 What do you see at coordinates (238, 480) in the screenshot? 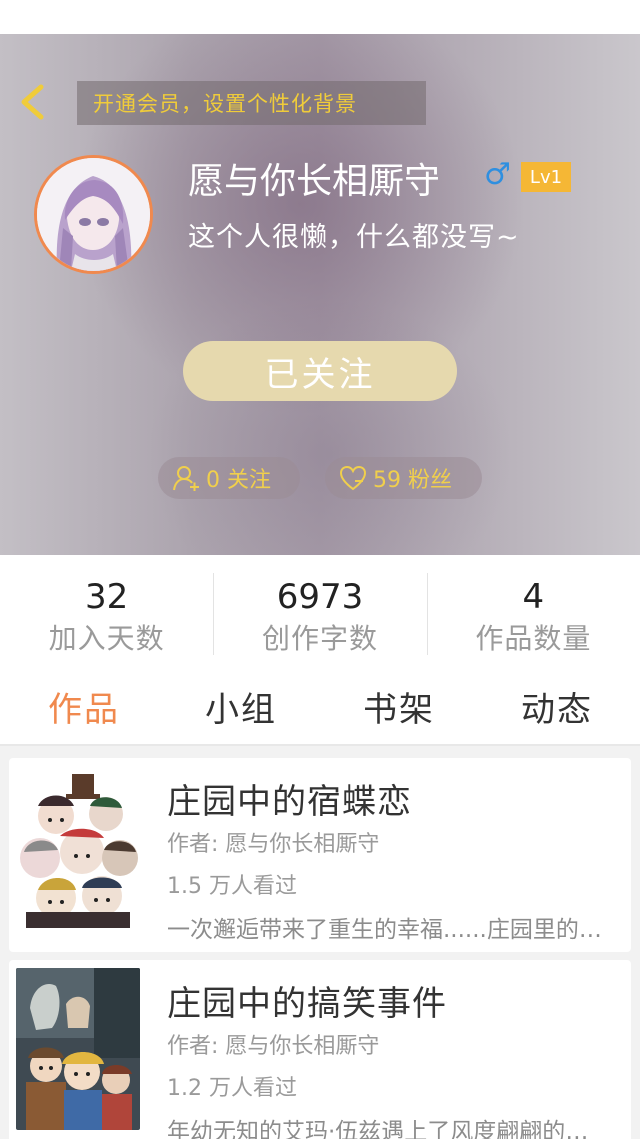
I see `following-count-label: 0 关注` at bounding box center [238, 480].